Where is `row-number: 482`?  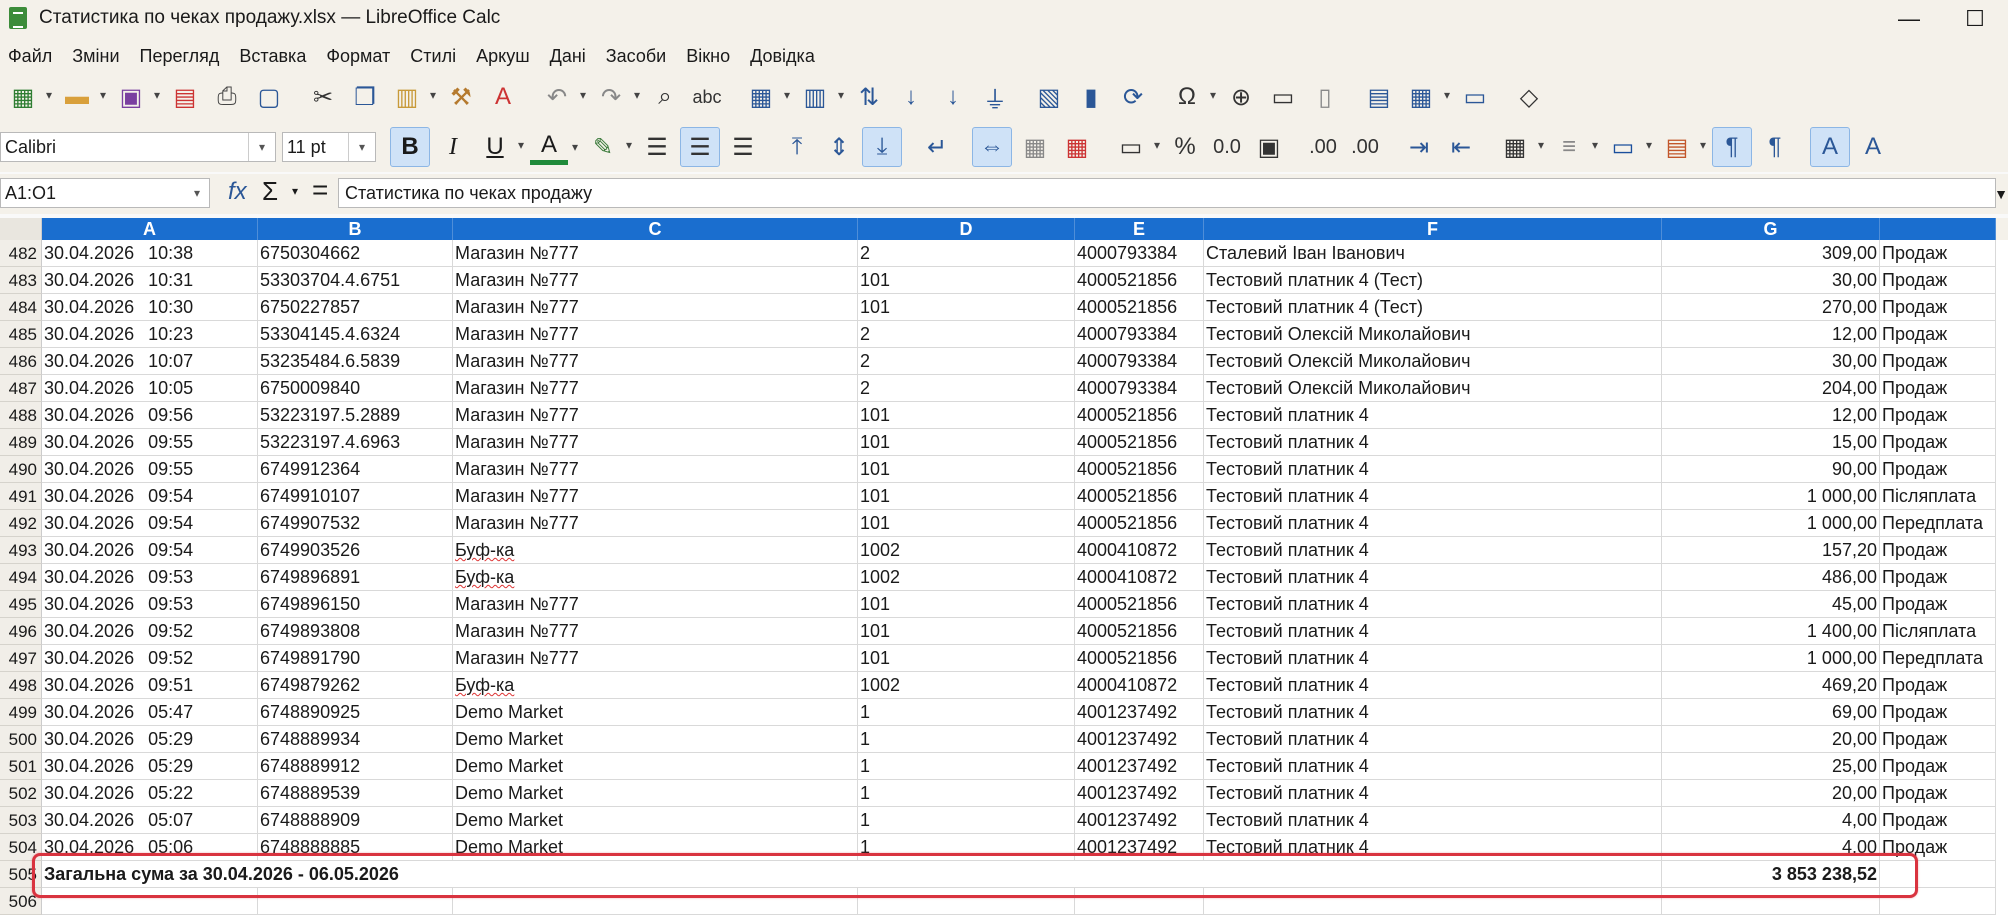
row-number: 482 is located at coordinates (21, 253).